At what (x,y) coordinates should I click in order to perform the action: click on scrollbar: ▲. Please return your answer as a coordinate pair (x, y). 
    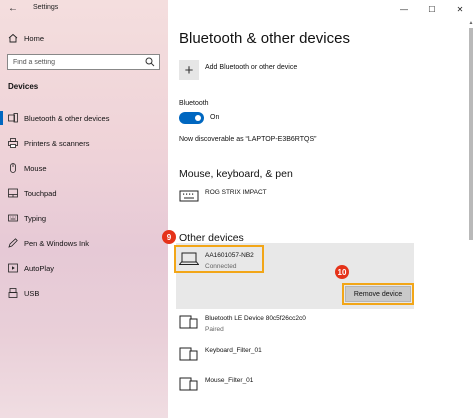
    Looking at the image, I should click on (471, 219).